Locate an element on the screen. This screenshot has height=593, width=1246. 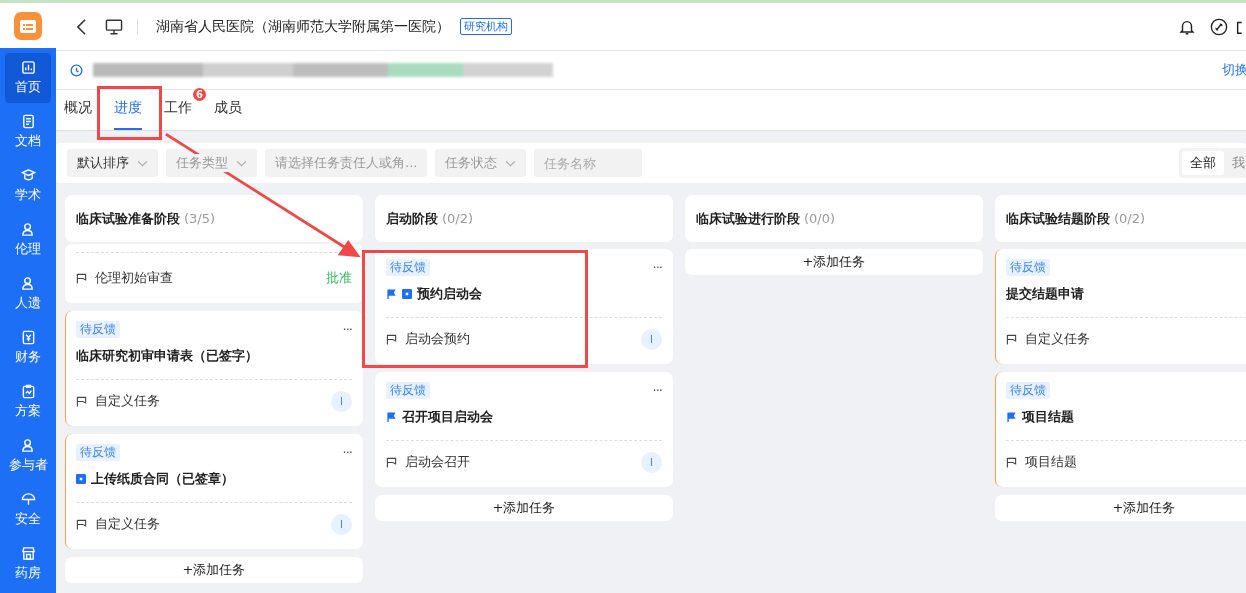
task-card: 待反馈 提交结题申请 自定义任务 is located at coordinates (1120, 306).